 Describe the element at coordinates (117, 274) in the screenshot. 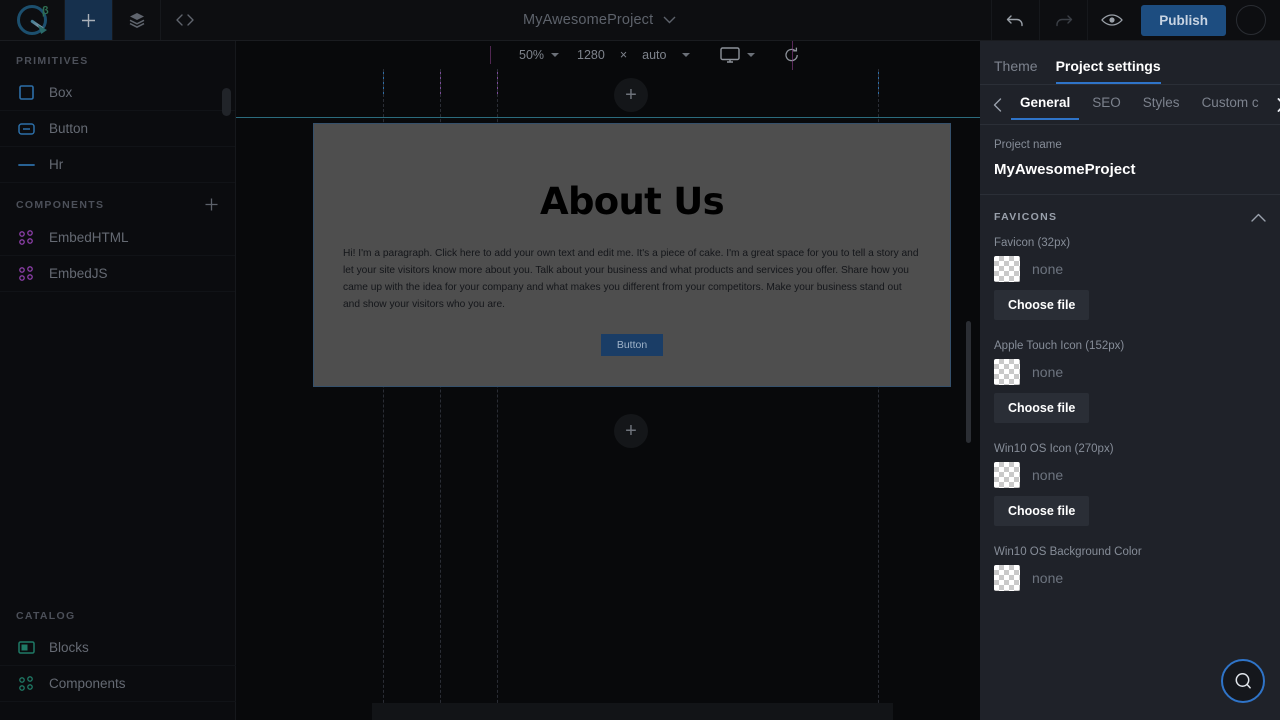

I see `sidebar-item-embedjs: EmbedJS` at that location.